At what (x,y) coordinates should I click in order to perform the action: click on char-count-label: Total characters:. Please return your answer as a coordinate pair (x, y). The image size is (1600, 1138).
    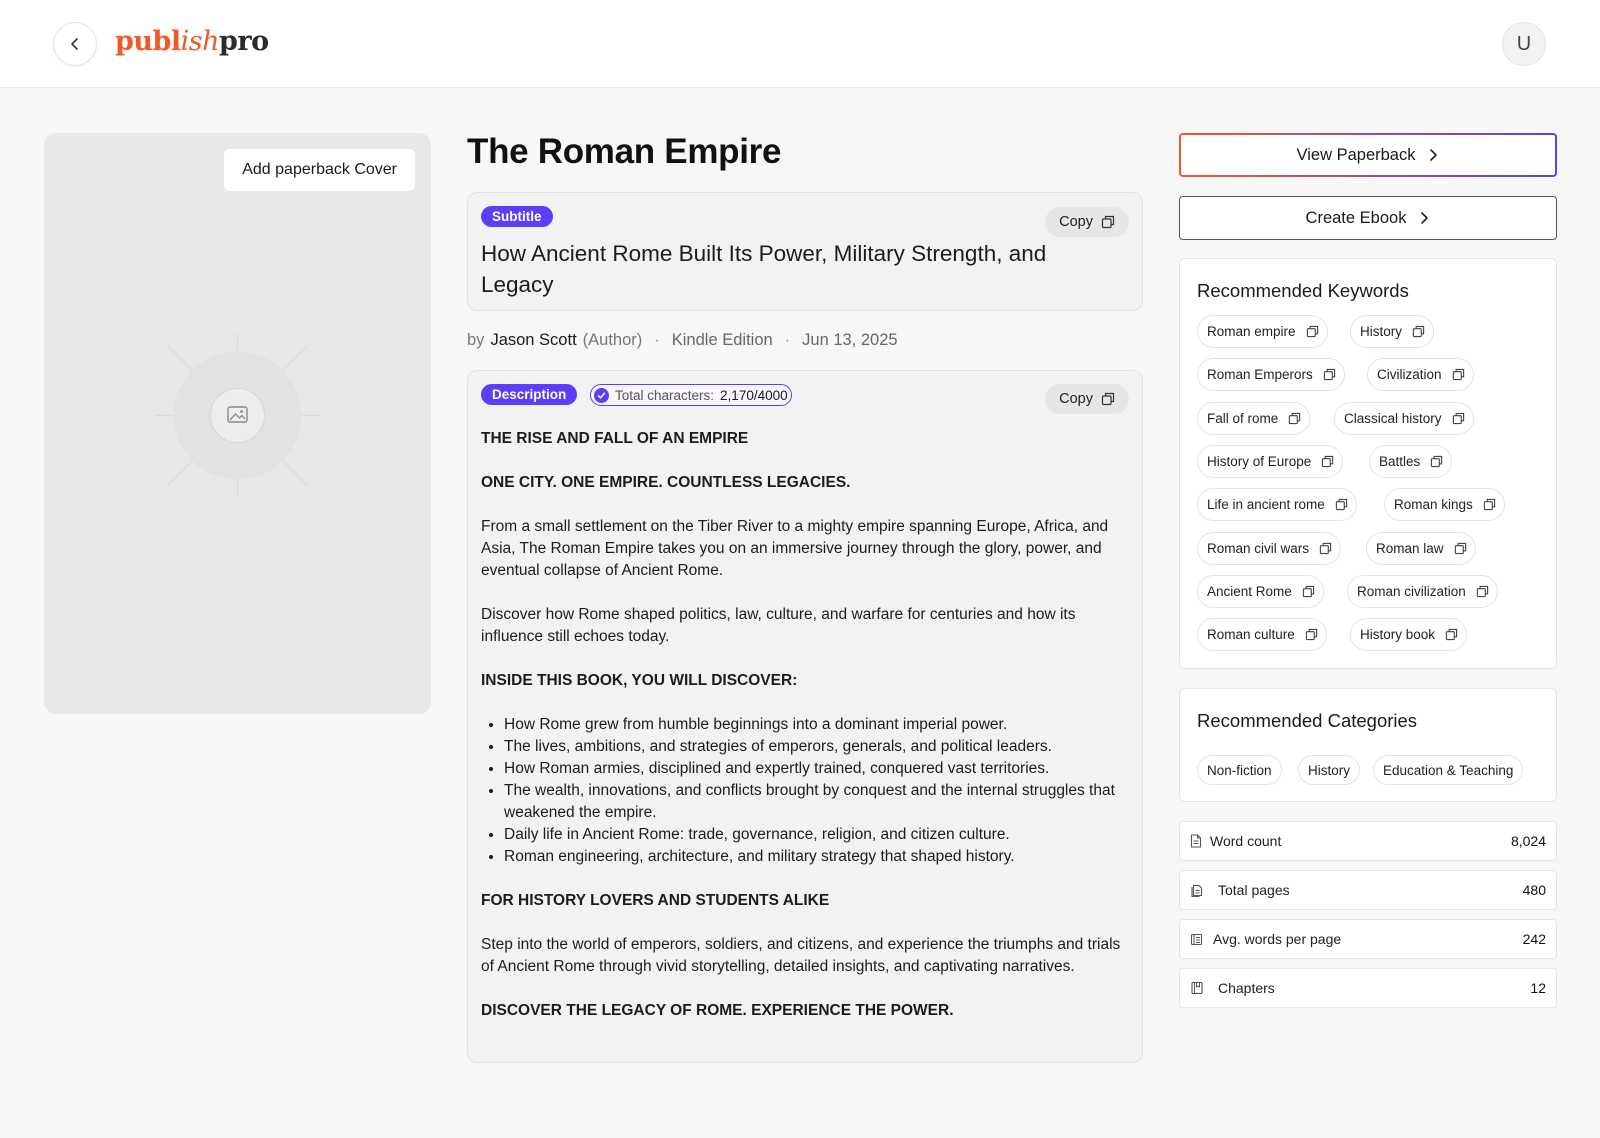
    Looking at the image, I should click on (665, 395).